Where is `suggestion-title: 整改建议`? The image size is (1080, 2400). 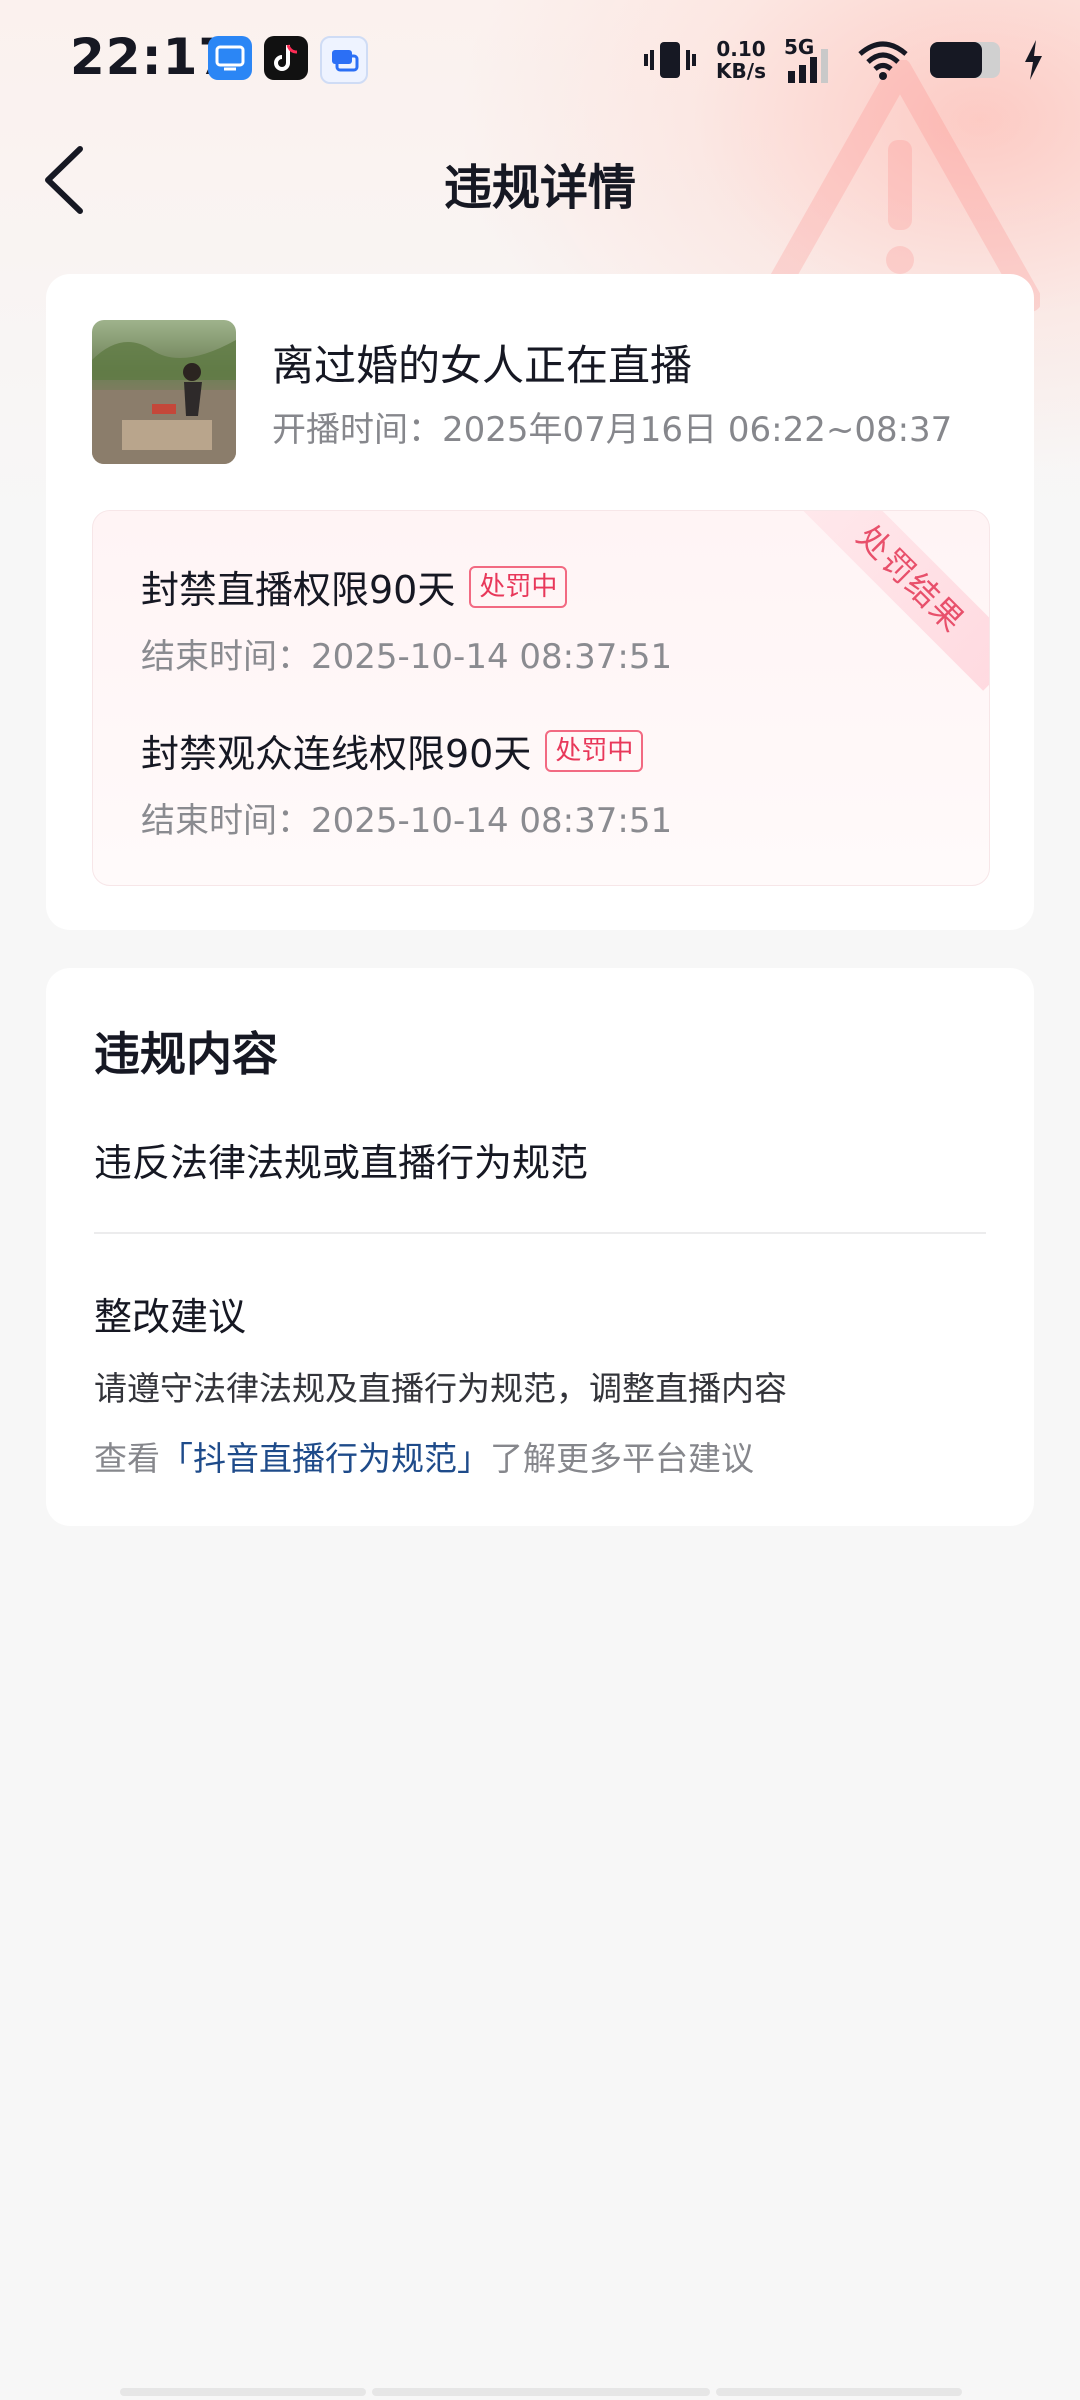
suggestion-title: 整改建议 is located at coordinates (170, 1317).